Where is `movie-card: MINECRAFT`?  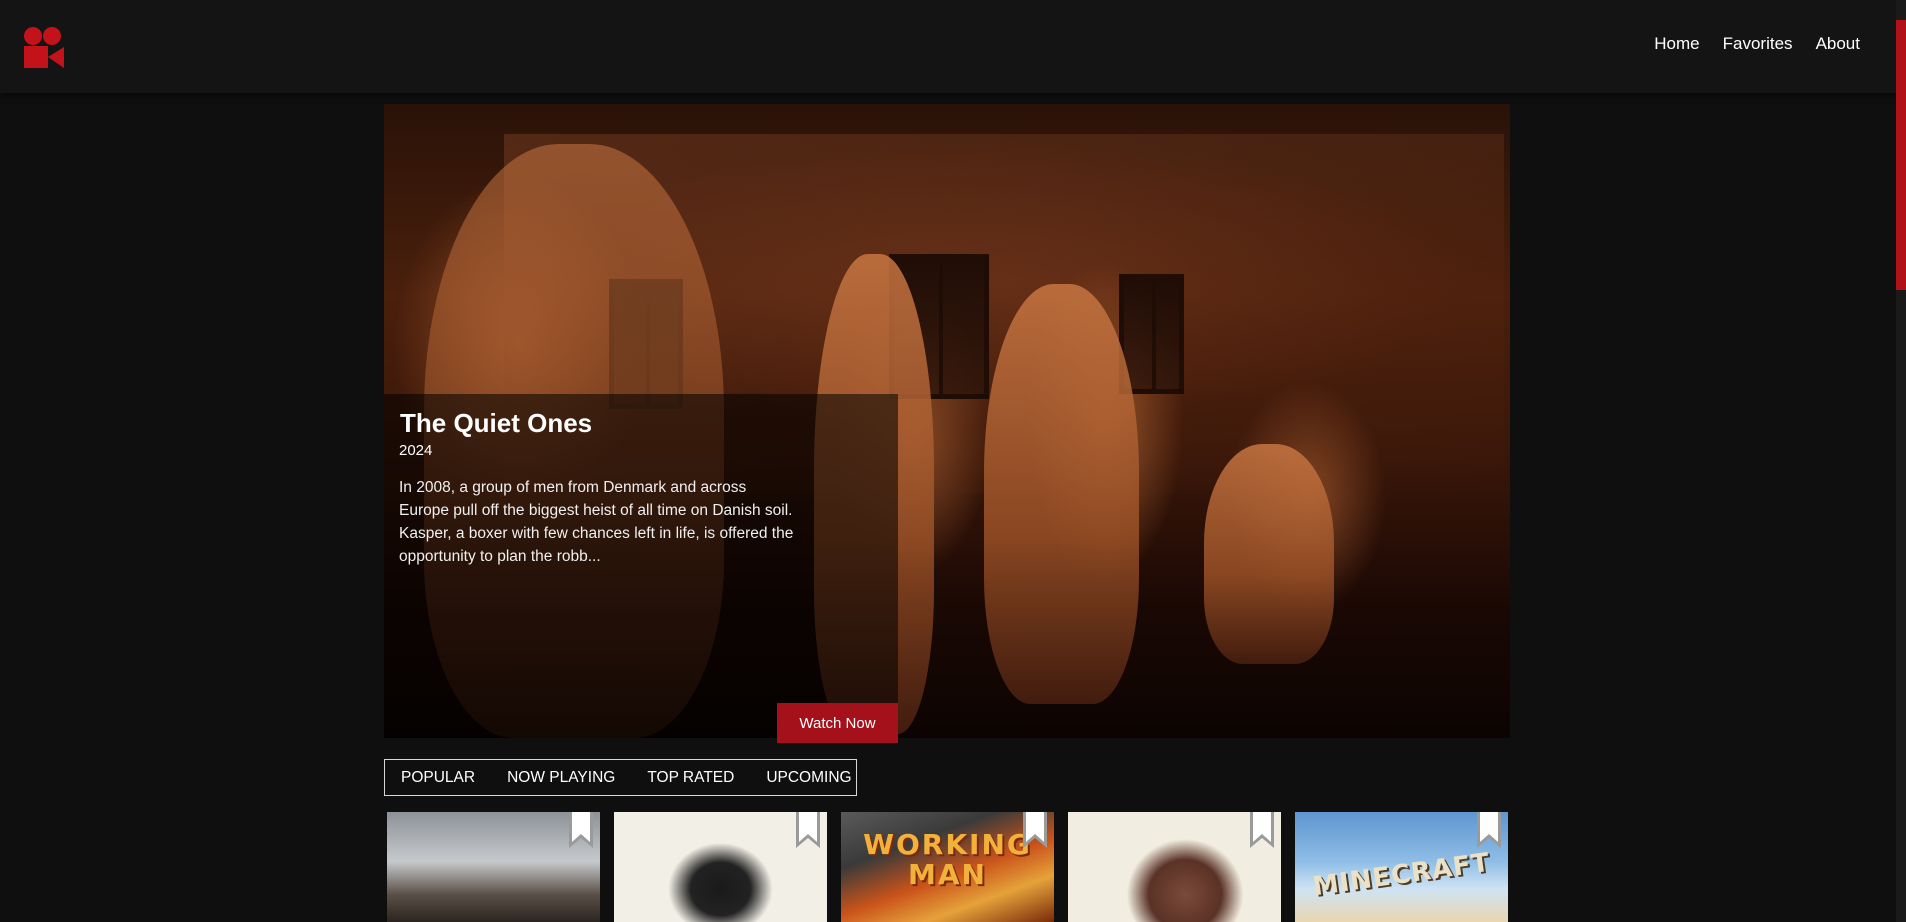 movie-card: MINECRAFT is located at coordinates (1401, 867).